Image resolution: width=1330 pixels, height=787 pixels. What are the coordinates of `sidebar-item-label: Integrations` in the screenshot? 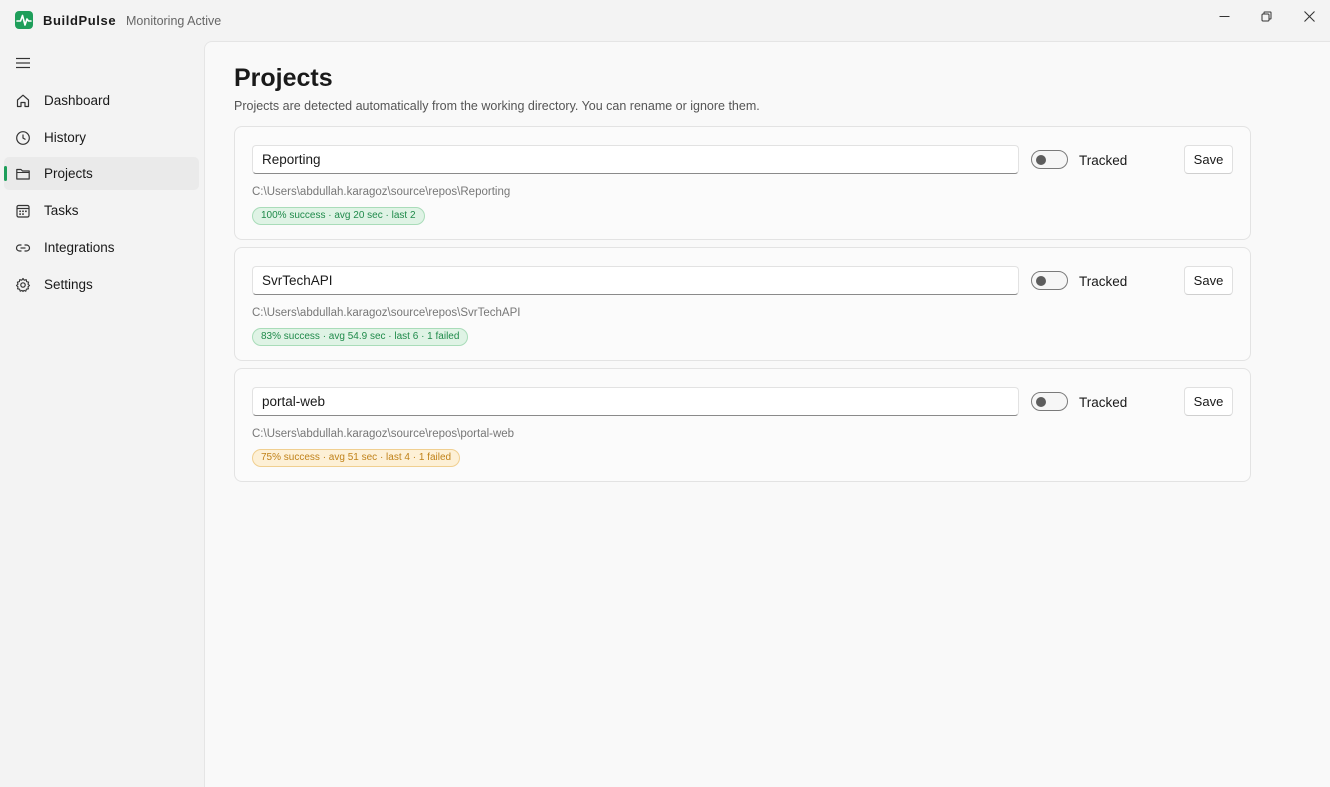 It's located at (79, 247).